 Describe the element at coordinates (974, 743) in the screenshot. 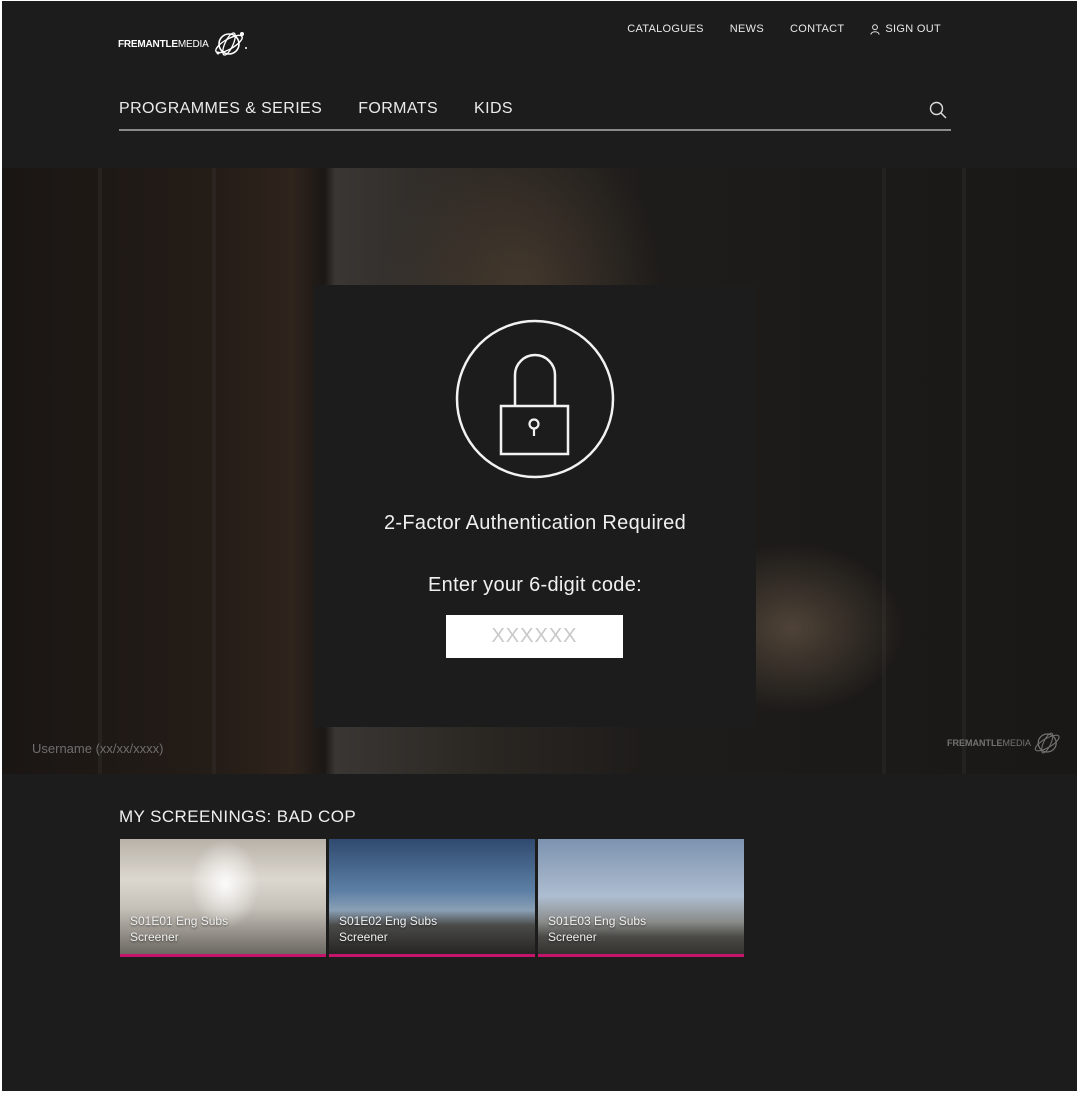

I see `watermark-logo-bold: FREMANTLE` at that location.